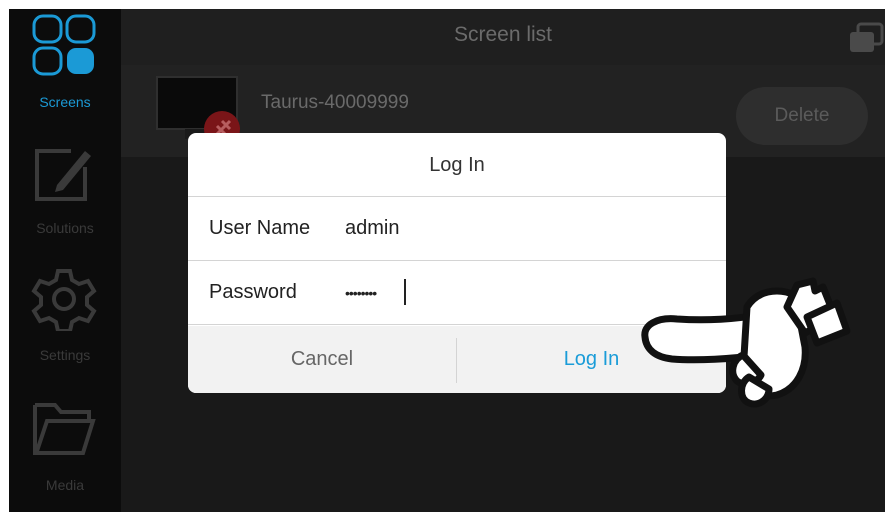 The height and width of the screenshot is (512, 893). What do you see at coordinates (65, 228) in the screenshot?
I see `sidebar-item-label: Solutions` at bounding box center [65, 228].